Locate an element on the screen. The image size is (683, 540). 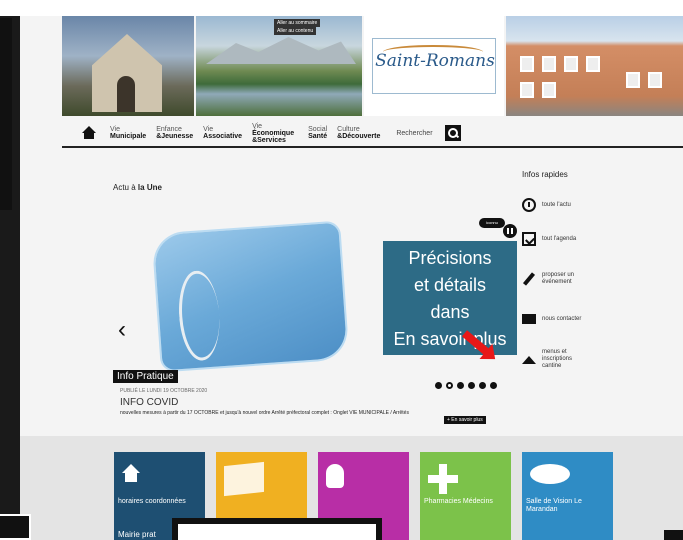
rapide-evenement: proposer un événement is located at coordinates (567, 279).